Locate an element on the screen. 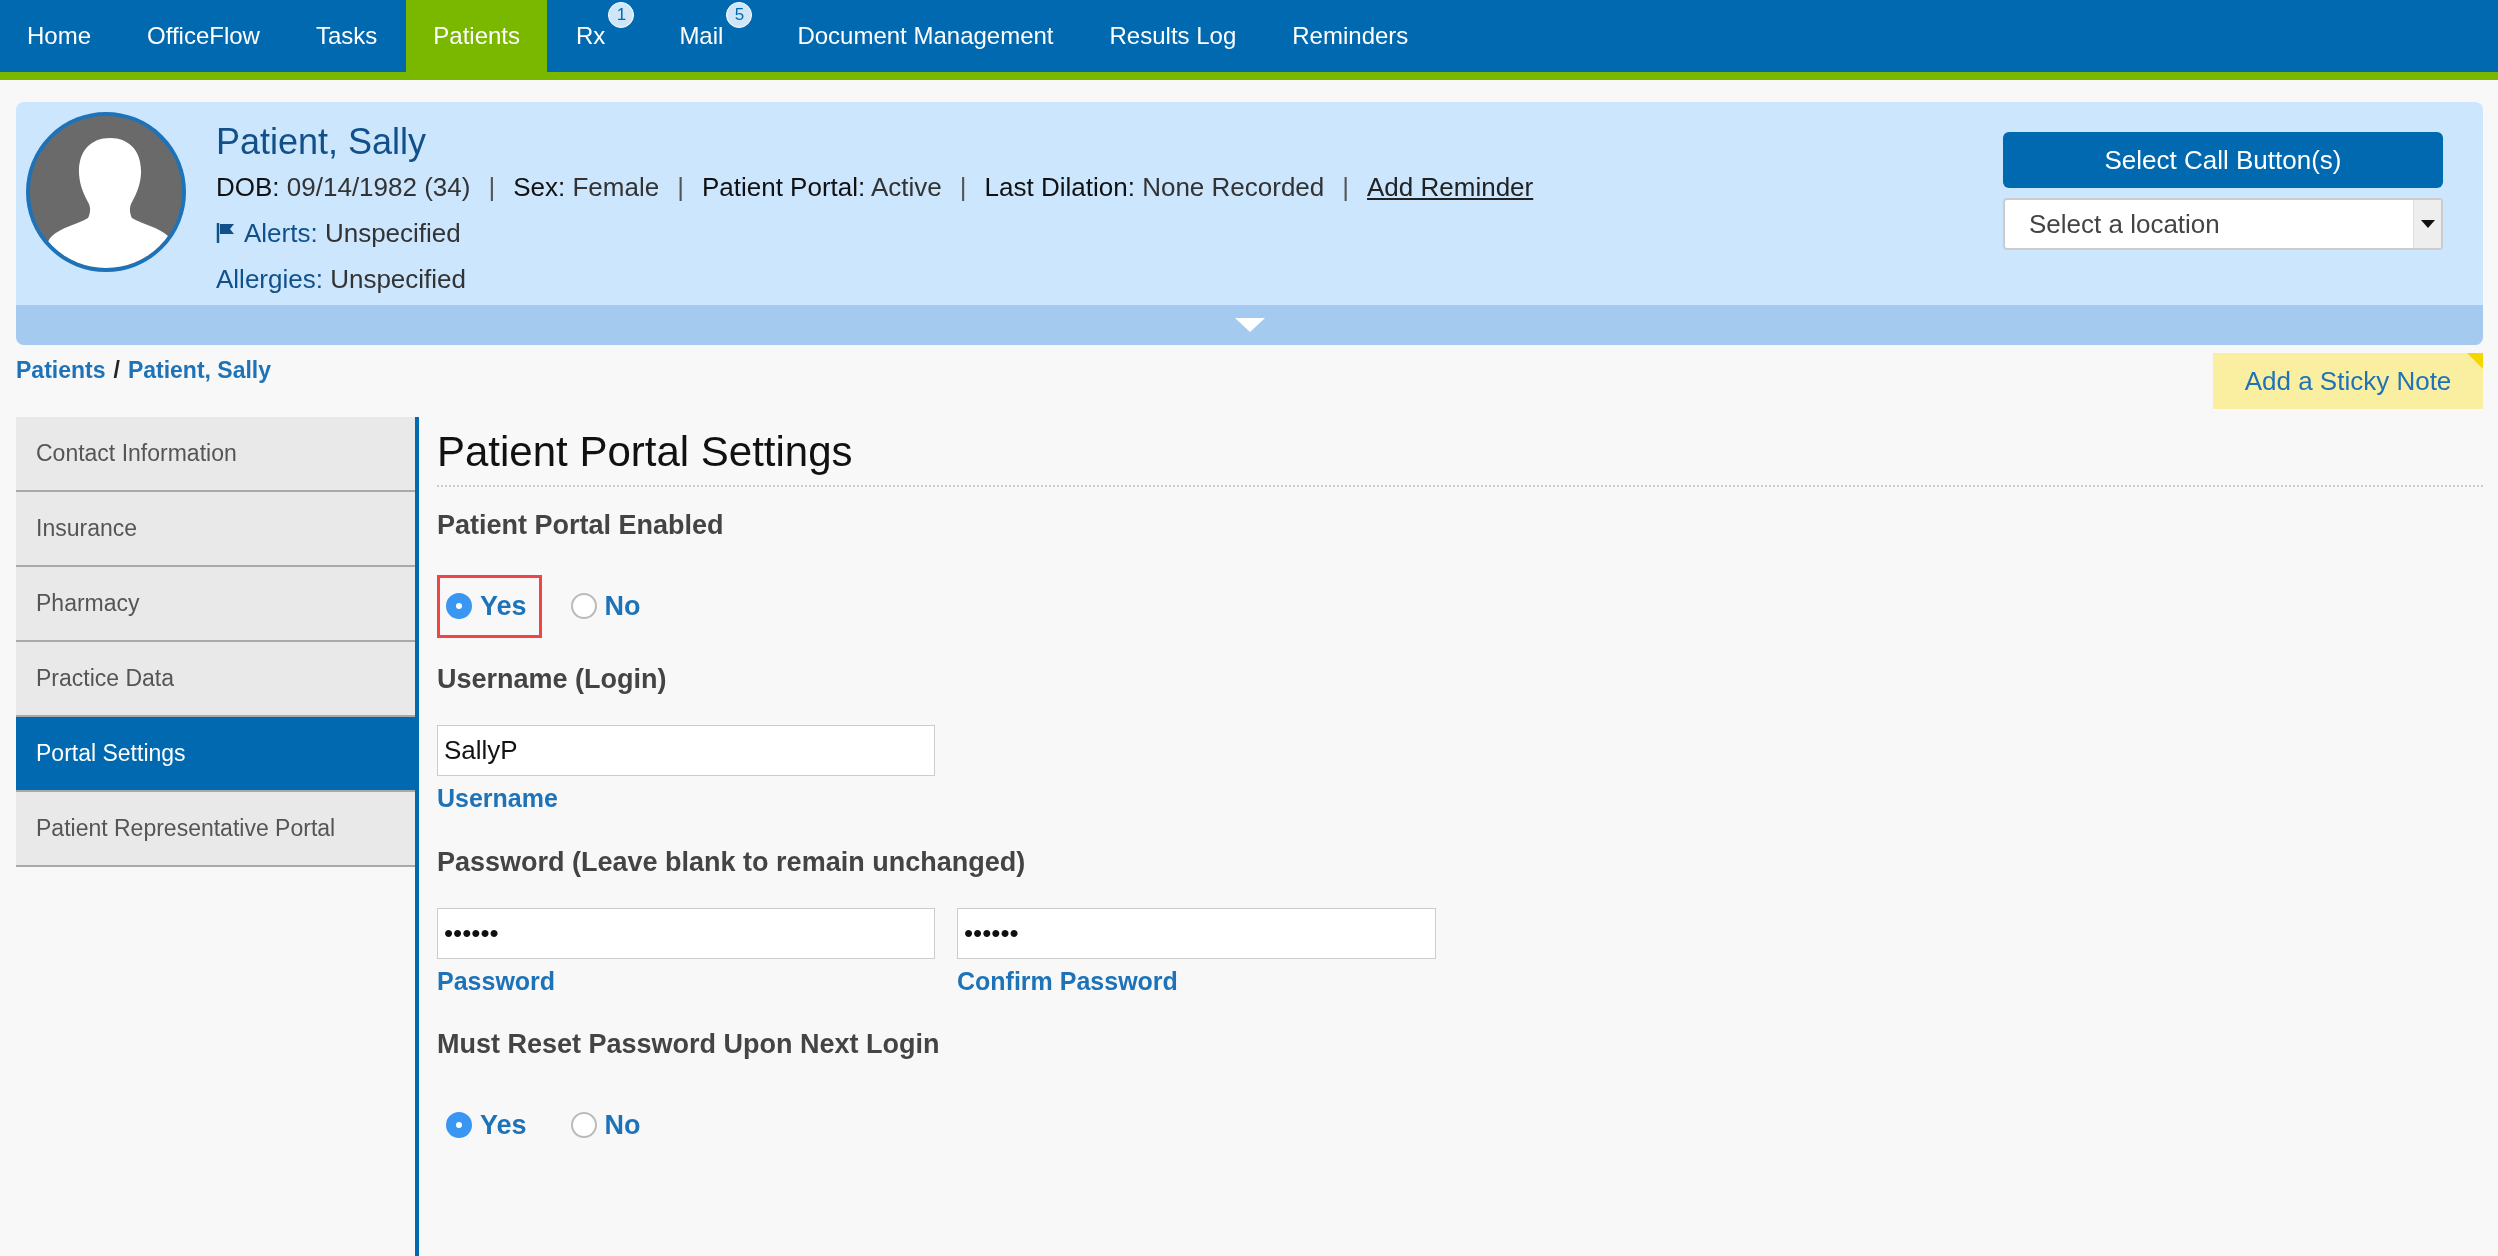 This screenshot has height=1256, width=2498. dropdown-caret-icon is located at coordinates (2427, 224).